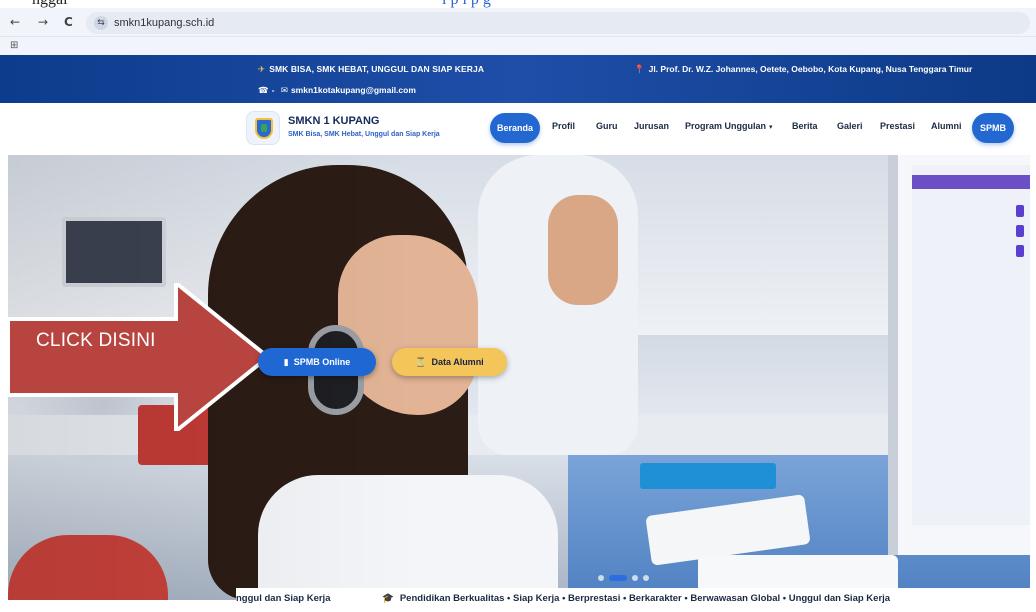  I want to click on spmb-online-button: ▮ SPMB Online, so click(317, 362).